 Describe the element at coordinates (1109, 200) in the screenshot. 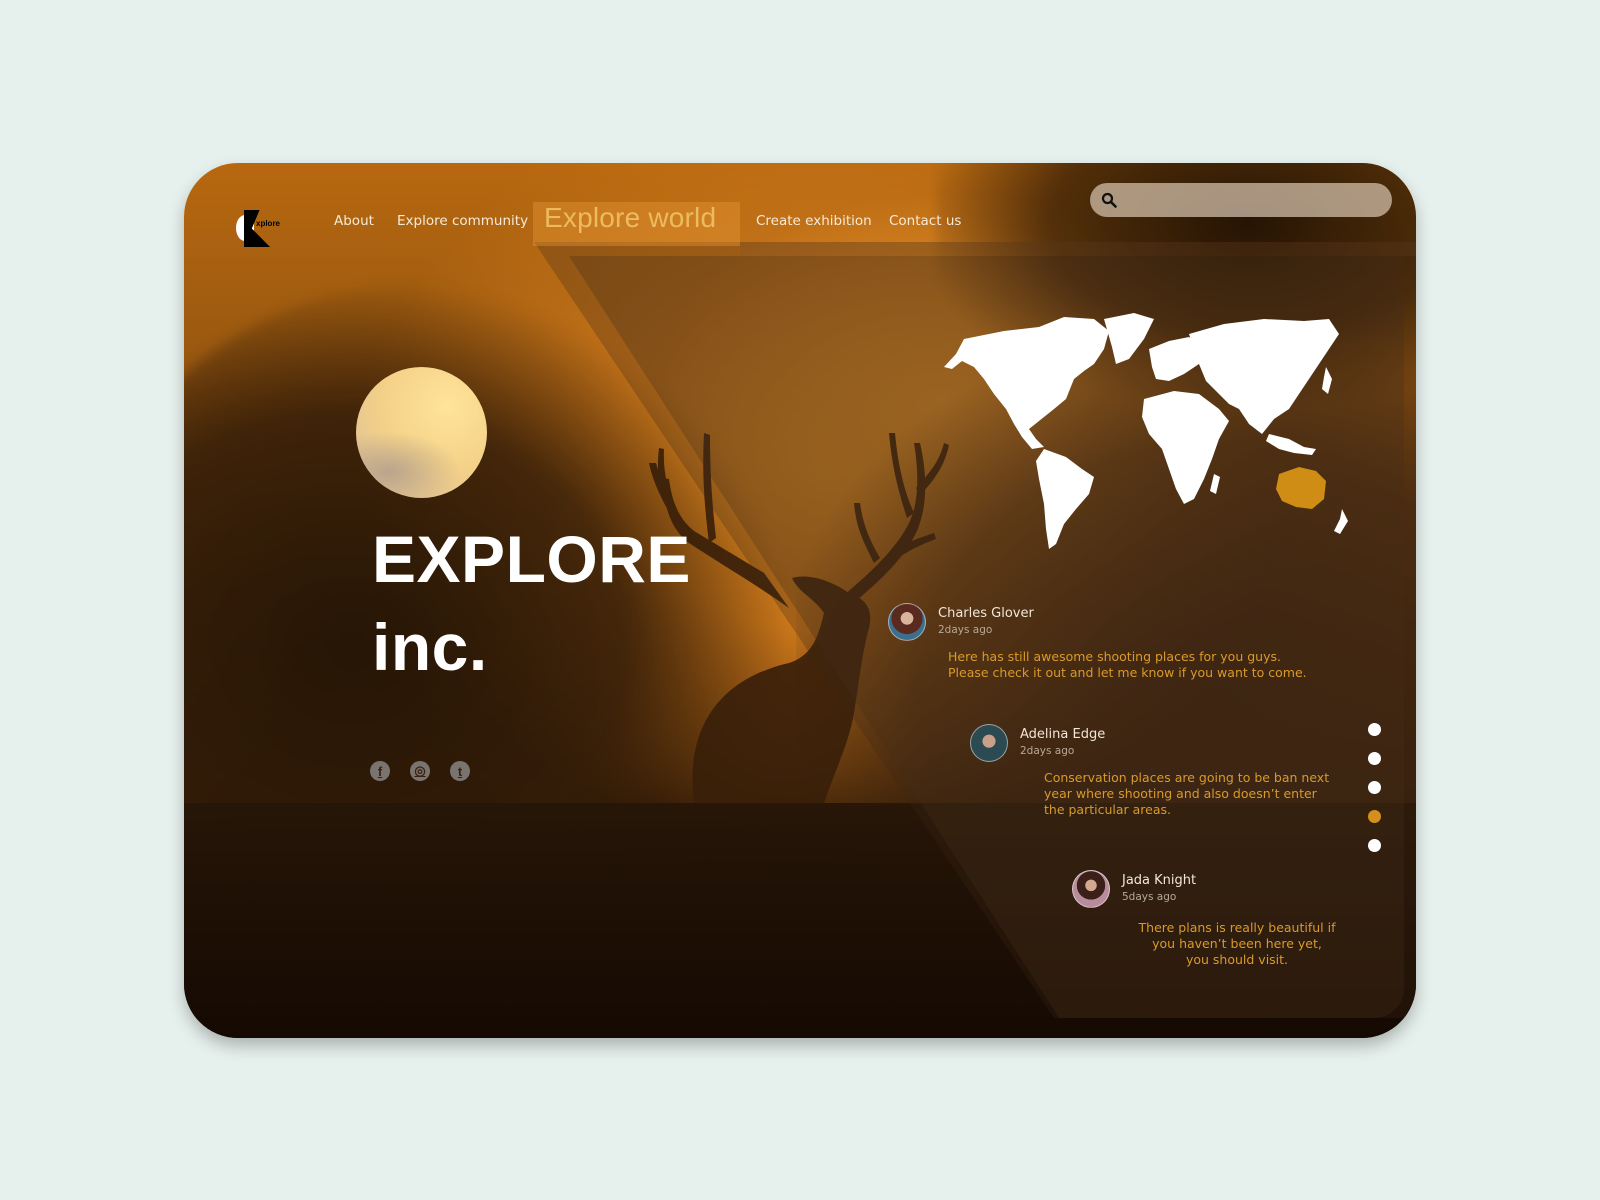

I see `search-icon` at that location.